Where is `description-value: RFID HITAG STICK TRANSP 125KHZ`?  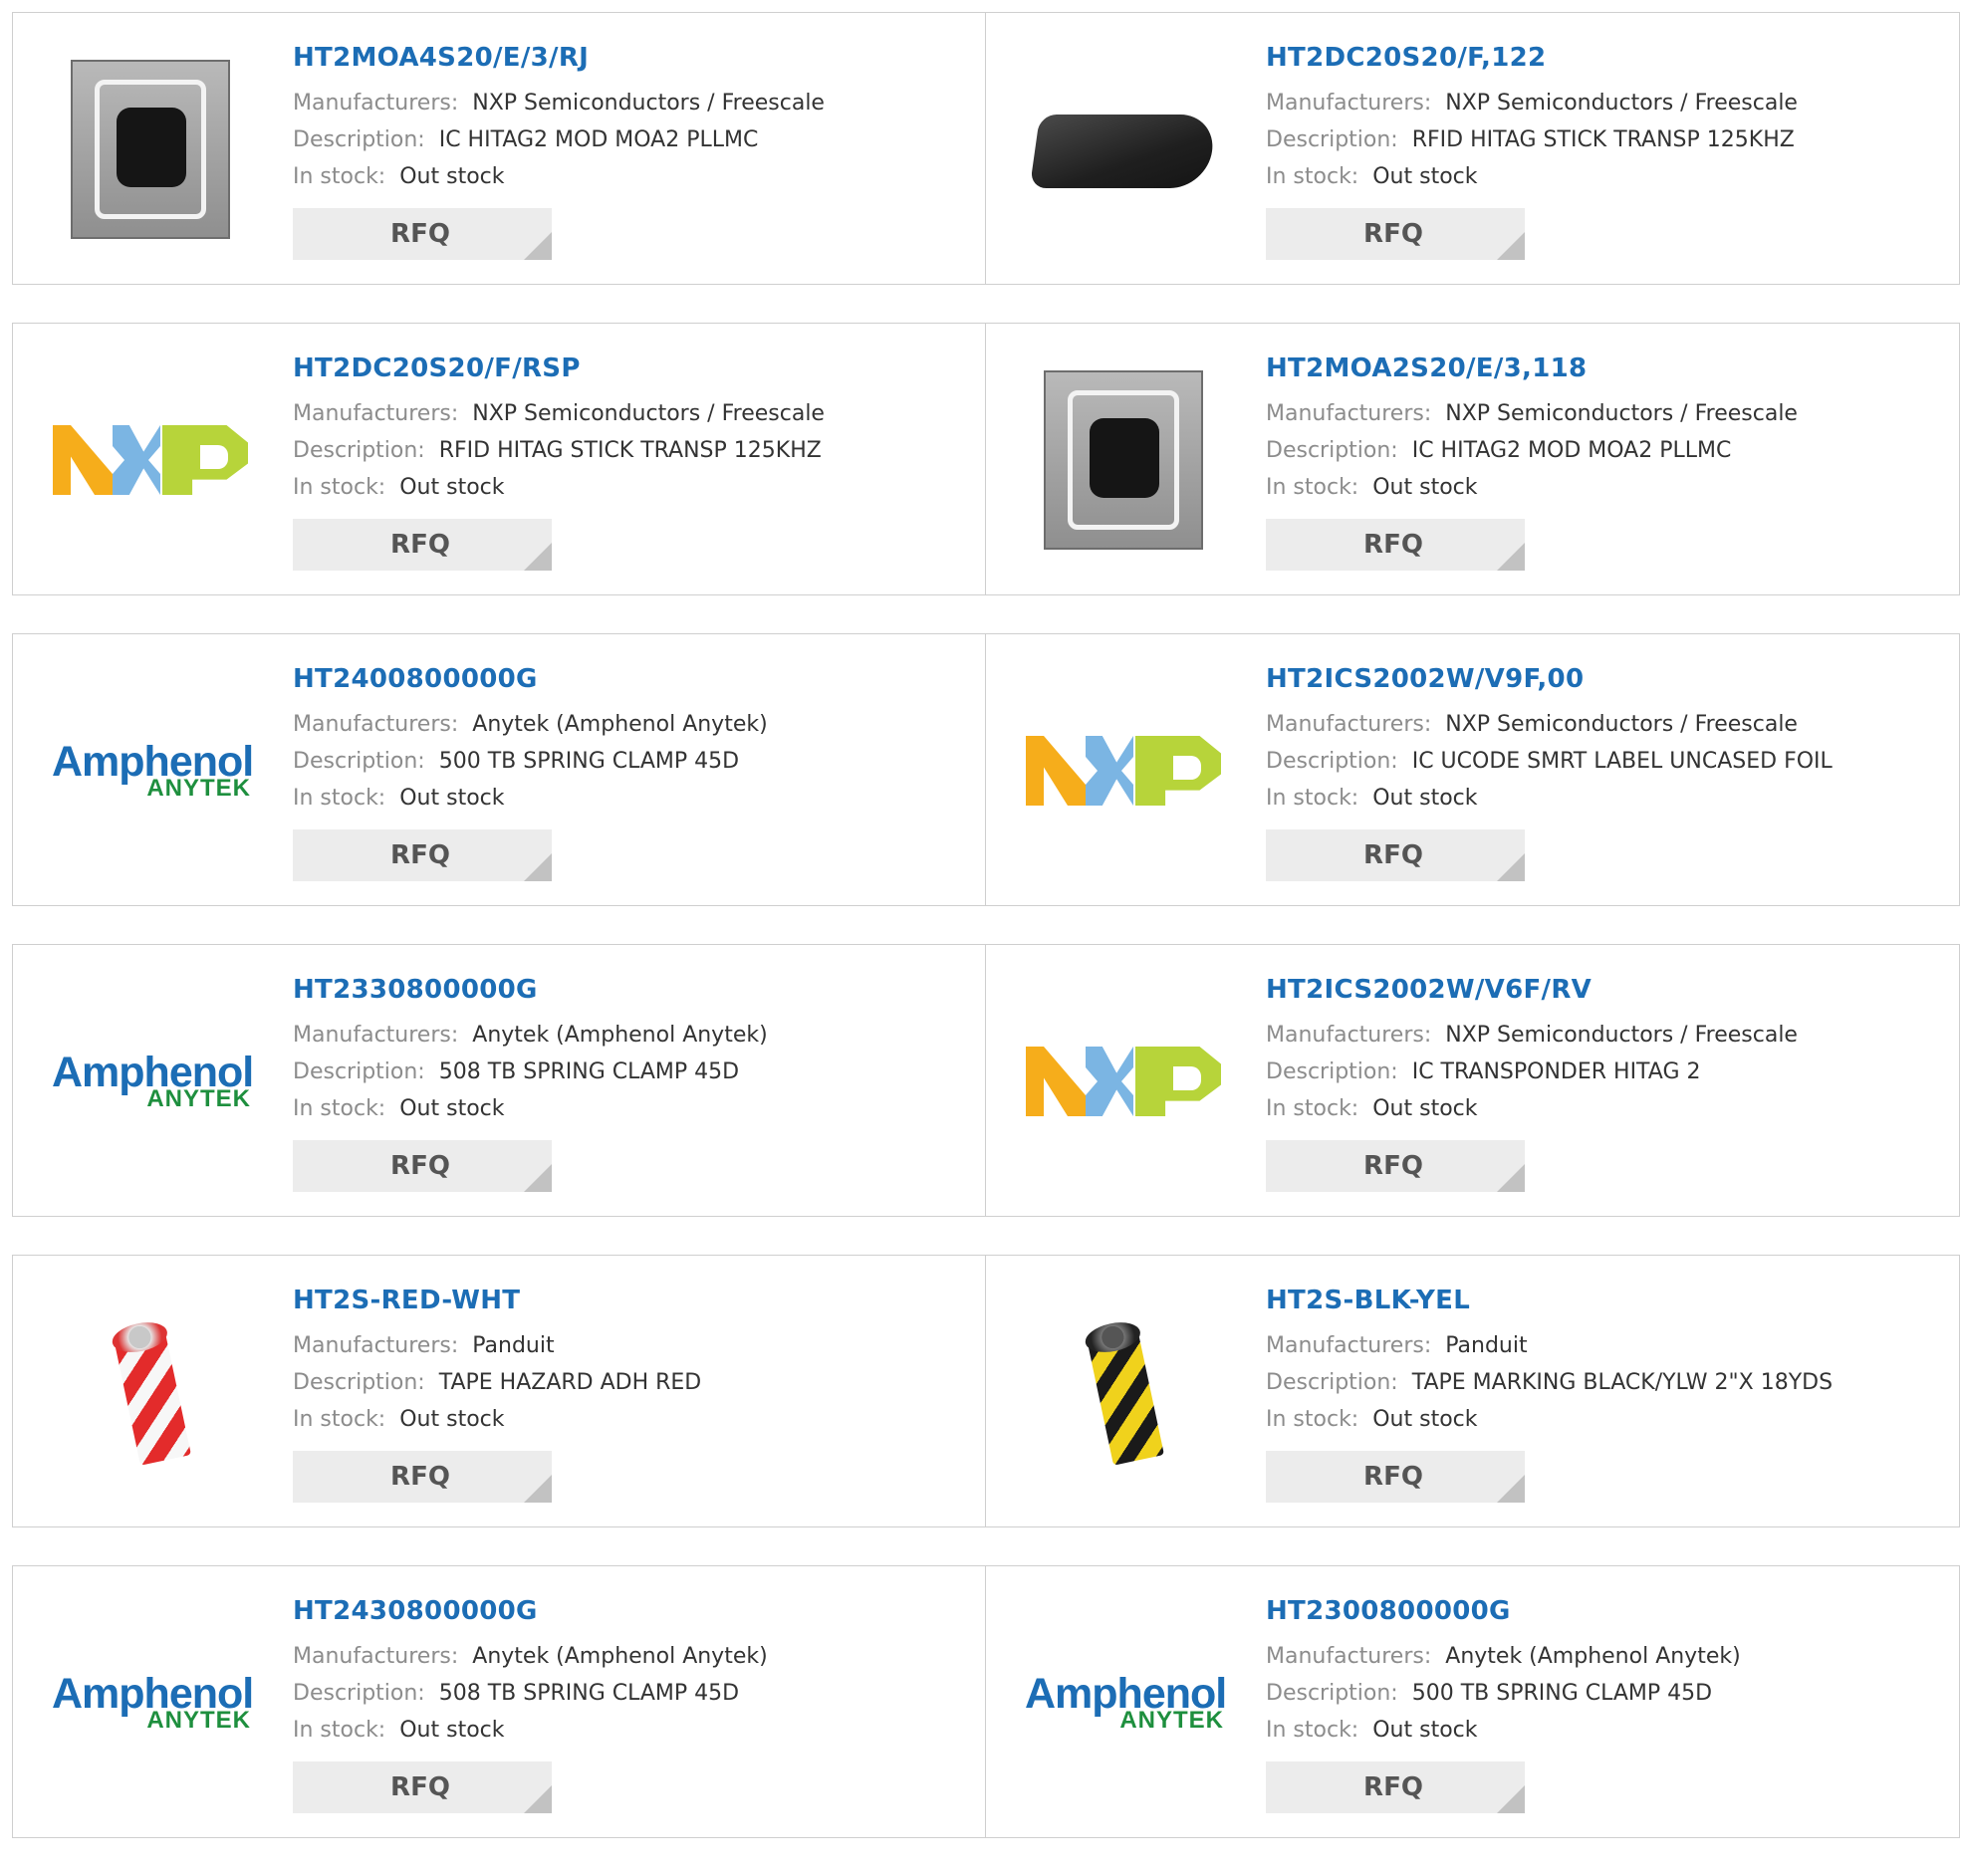
description-value: RFID HITAG STICK TRANSP 125KHZ is located at coordinates (1603, 139).